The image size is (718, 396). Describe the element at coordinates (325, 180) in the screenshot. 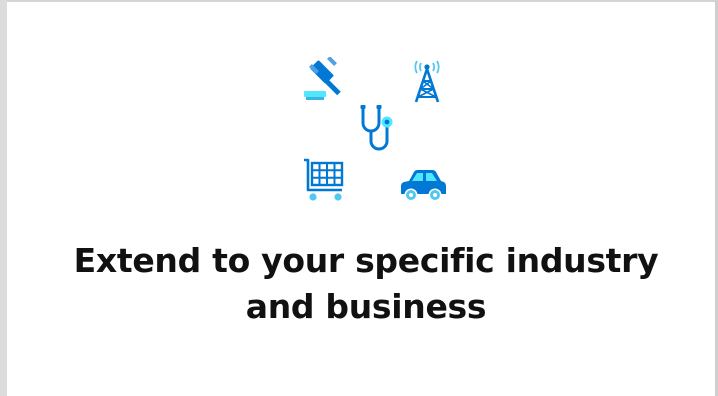

I see `shopping-cart-icon` at that location.